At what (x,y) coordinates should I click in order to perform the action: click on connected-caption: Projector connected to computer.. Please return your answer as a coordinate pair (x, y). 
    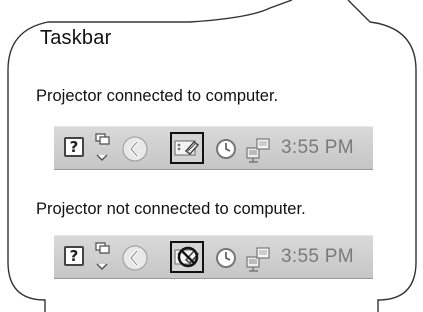
    Looking at the image, I should click on (157, 96).